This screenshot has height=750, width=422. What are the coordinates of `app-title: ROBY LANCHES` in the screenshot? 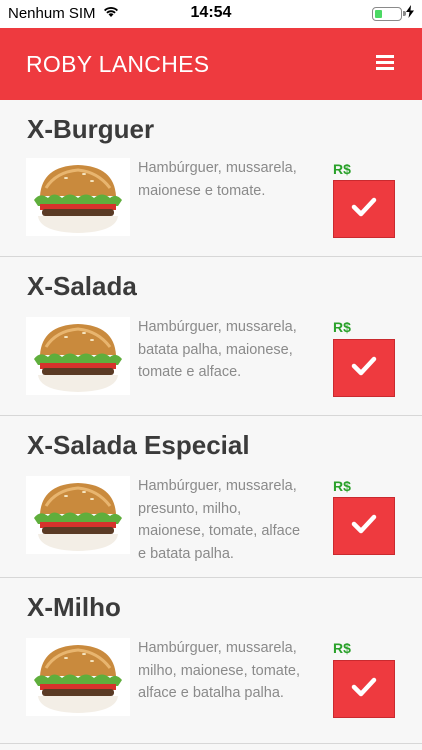 It's located at (118, 64).